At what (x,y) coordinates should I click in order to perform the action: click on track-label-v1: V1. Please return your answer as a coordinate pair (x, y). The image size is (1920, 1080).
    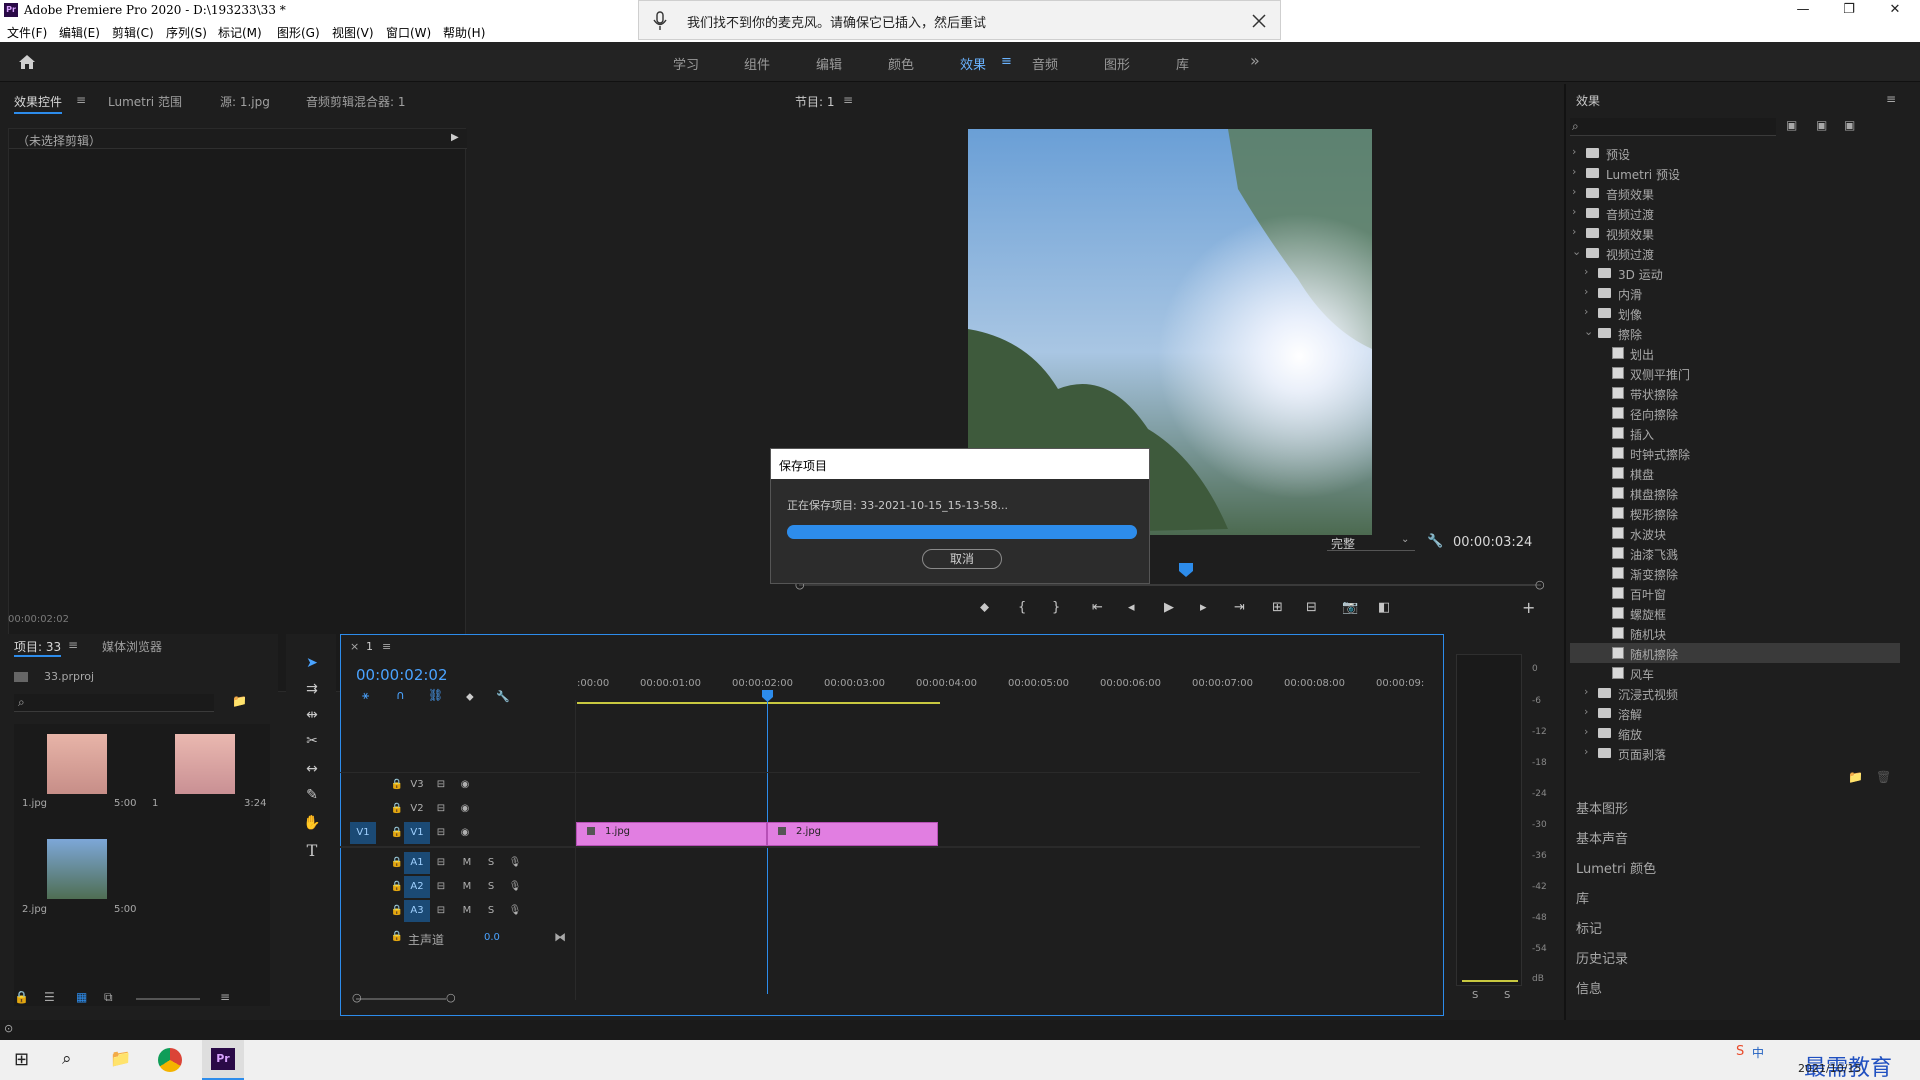
    Looking at the image, I should click on (417, 833).